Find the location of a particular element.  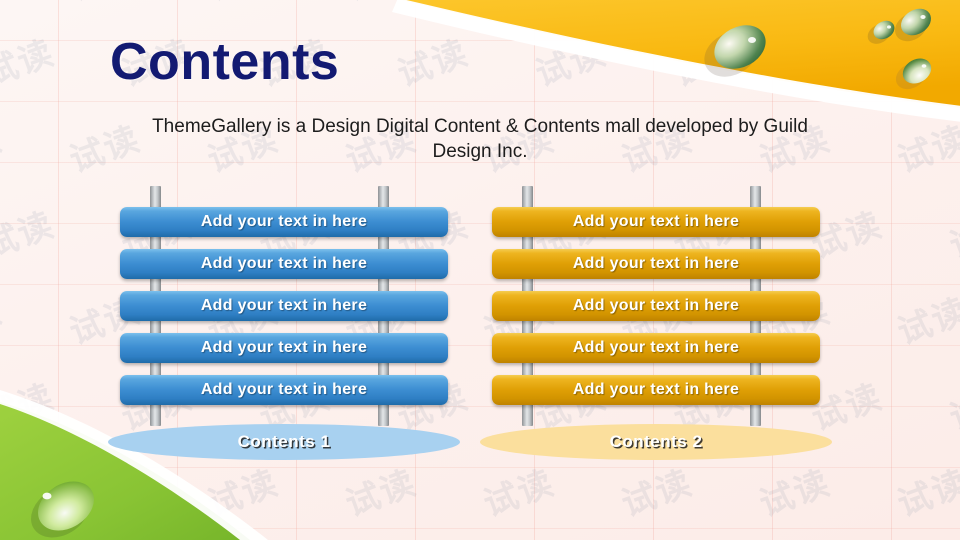

sign-group-caption: Contents 2 is located at coordinates (656, 441).